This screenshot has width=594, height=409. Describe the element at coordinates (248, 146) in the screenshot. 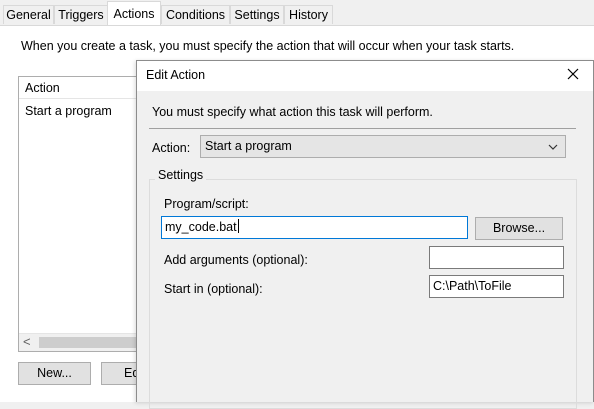

I see `action-dropdown-value: Start a program` at that location.